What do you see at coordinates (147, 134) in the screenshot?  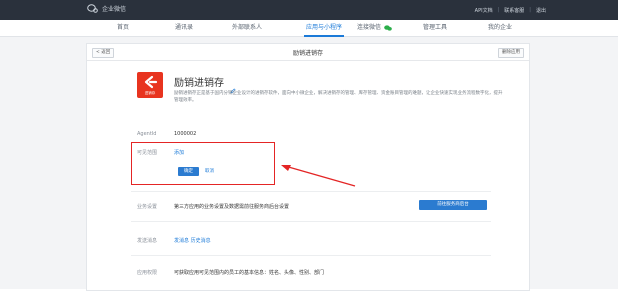 I see `agentid-label: AgentId` at bounding box center [147, 134].